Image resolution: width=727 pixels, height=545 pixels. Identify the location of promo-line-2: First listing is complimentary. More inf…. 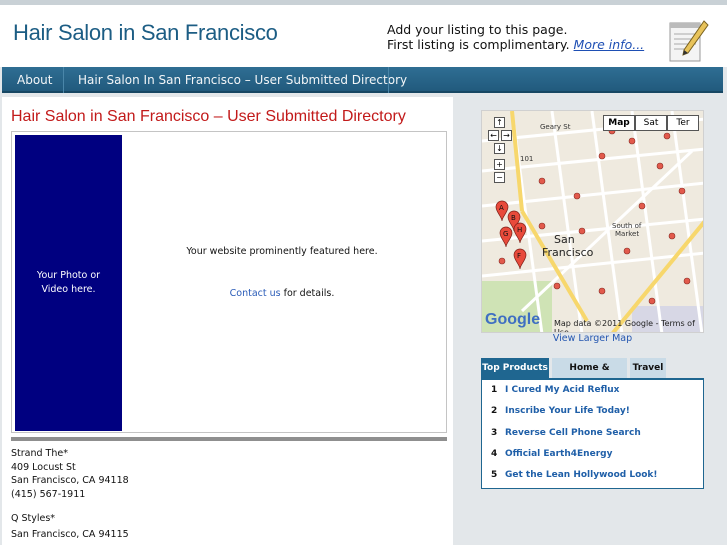
(515, 44).